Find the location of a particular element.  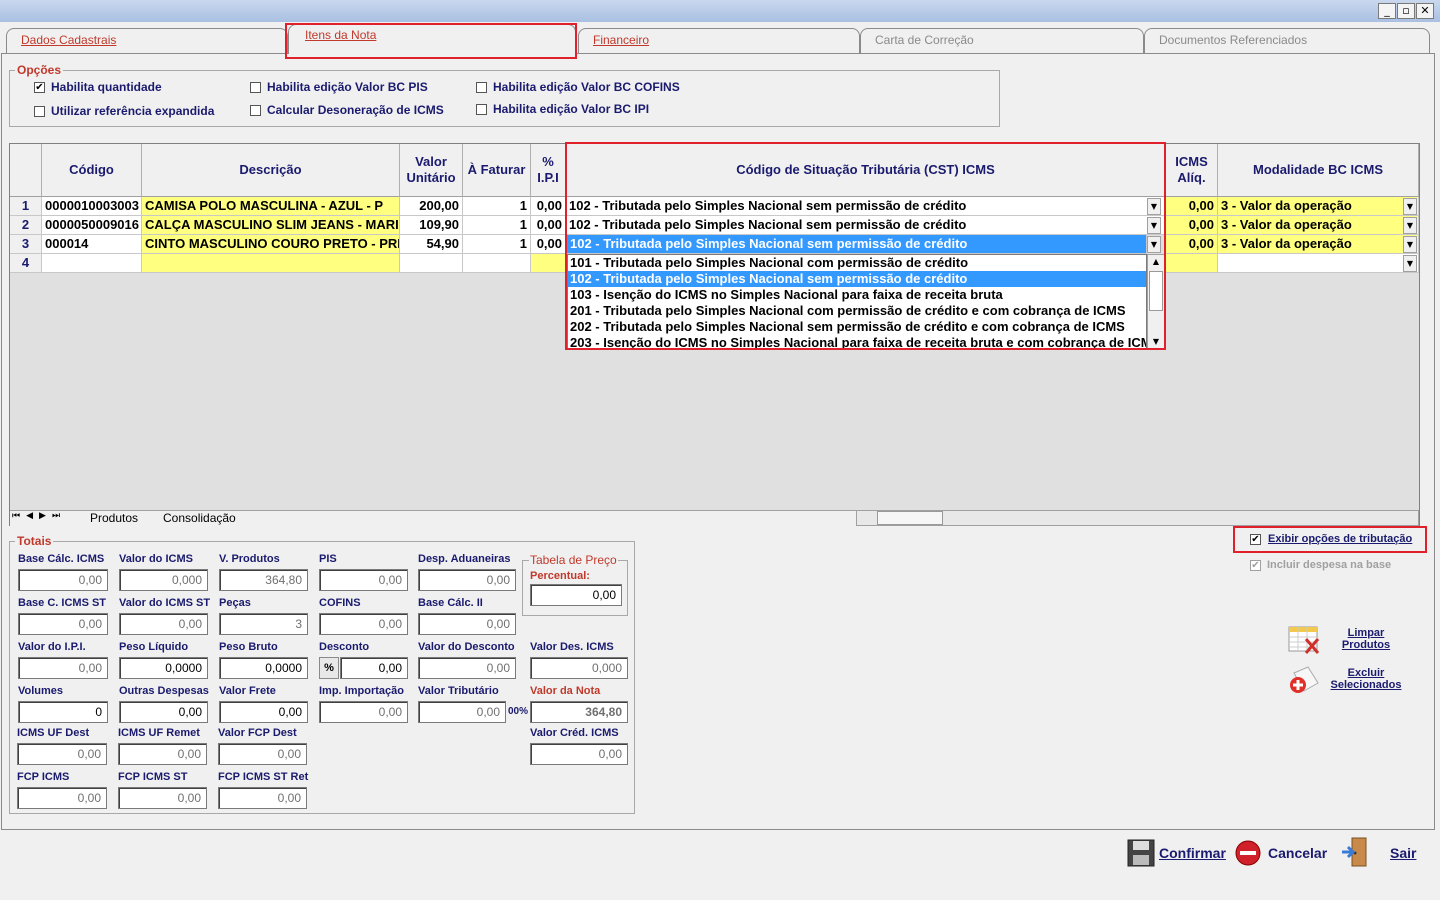

field-base-c-icms-st: 0,00 is located at coordinates (63, 624).